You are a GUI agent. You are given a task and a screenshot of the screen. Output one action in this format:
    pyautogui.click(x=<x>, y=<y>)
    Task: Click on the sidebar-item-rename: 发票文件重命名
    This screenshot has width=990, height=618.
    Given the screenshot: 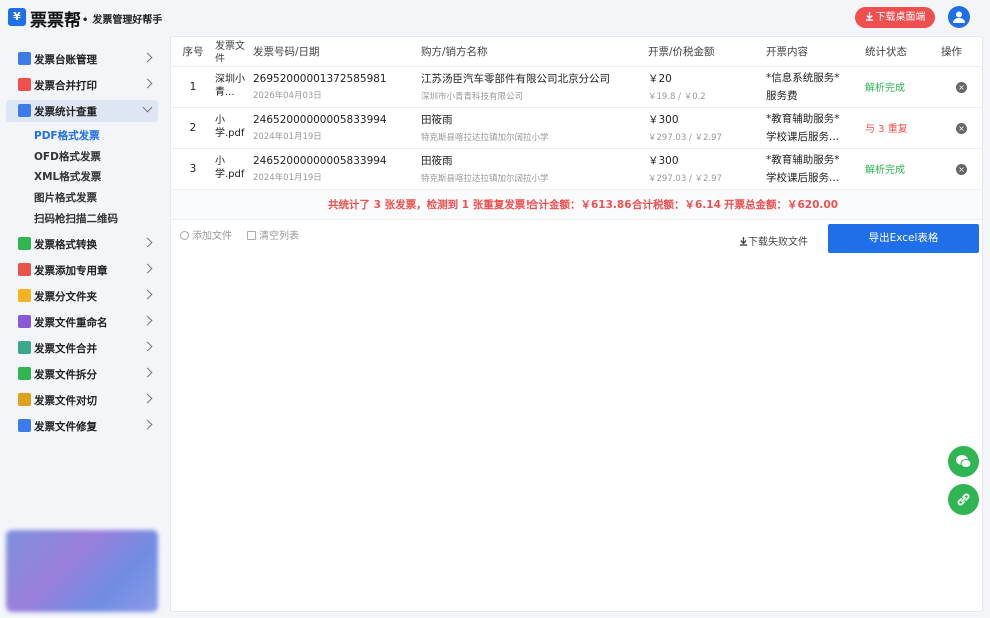 What is the action you would take?
    pyautogui.click(x=82, y=322)
    